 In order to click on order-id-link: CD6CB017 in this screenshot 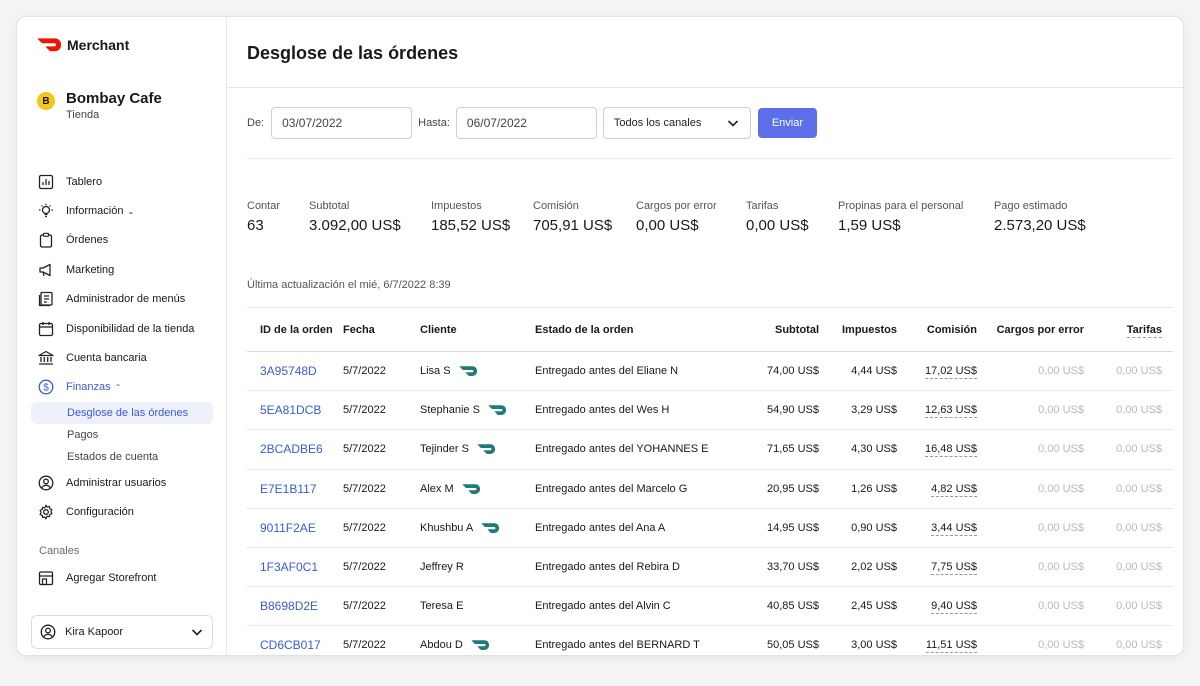, I will do `click(290, 645)`.